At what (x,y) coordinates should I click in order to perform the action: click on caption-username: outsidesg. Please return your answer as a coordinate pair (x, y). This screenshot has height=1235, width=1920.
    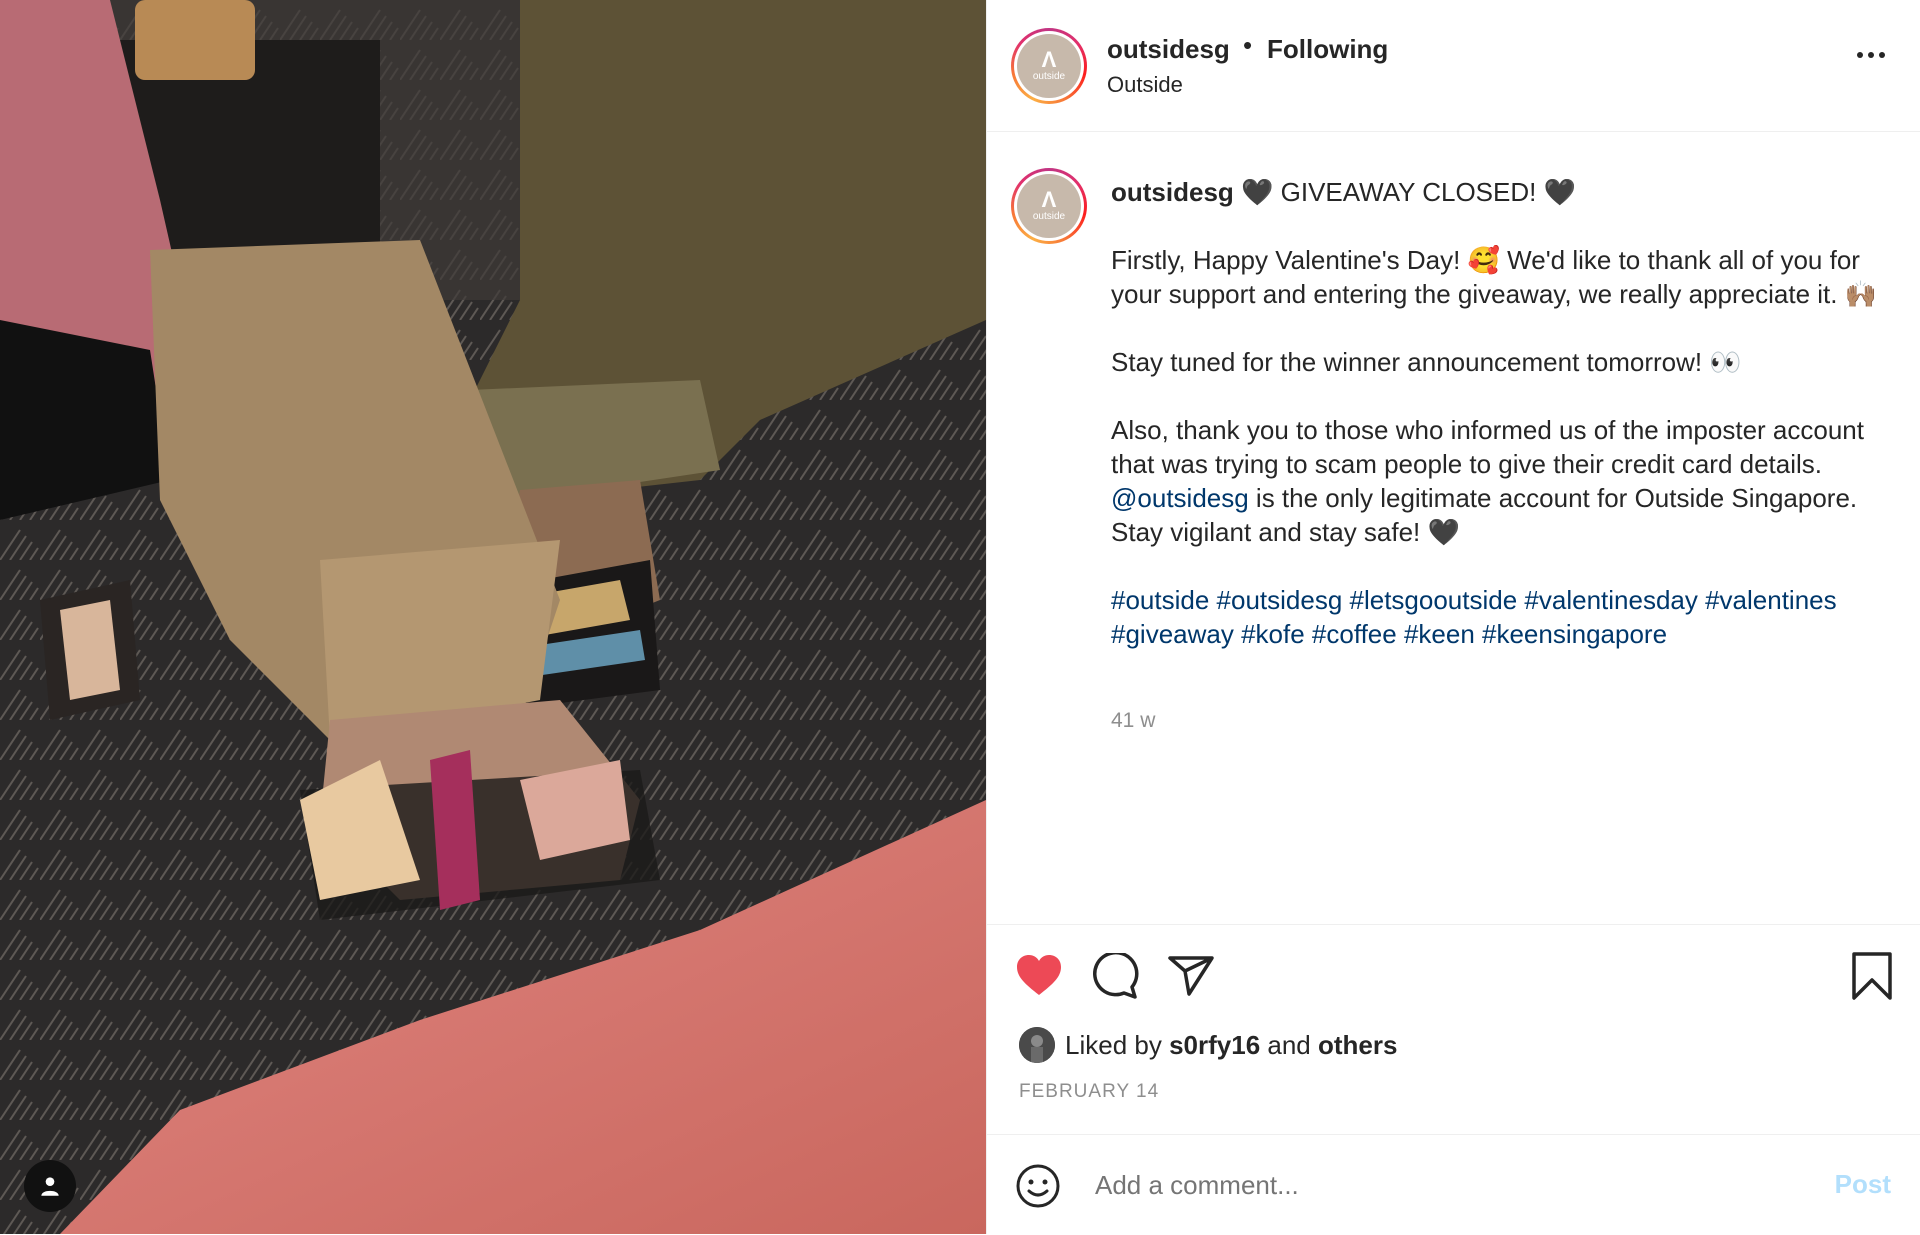
    Looking at the image, I should click on (1172, 192).